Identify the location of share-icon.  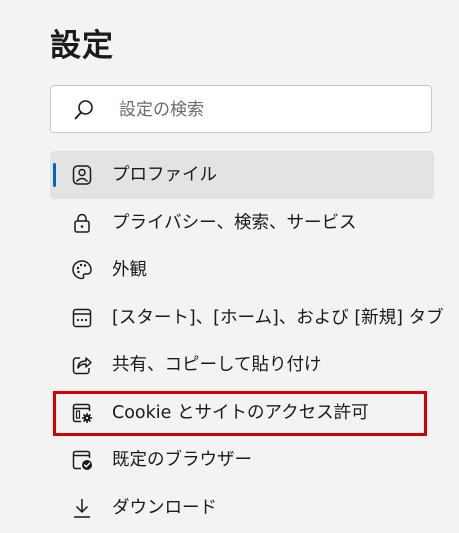
(82, 365).